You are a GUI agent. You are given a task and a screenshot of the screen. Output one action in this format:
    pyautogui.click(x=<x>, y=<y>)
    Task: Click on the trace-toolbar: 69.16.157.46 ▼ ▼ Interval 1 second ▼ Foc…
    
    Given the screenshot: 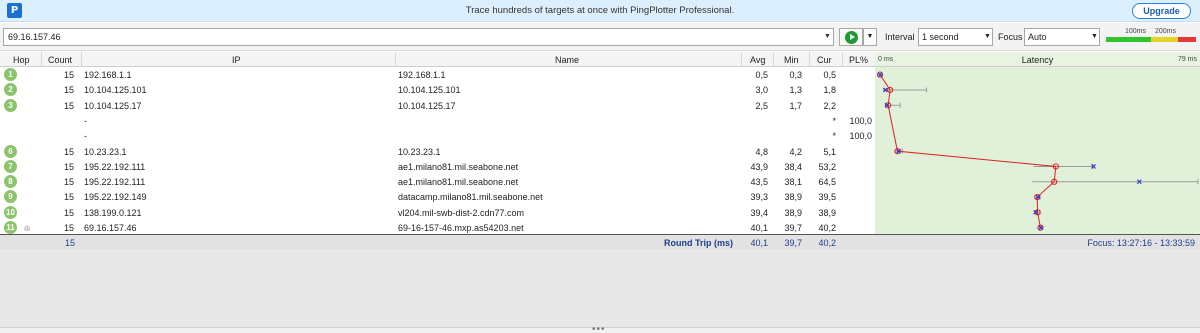 What is the action you would take?
    pyautogui.click(x=600, y=37)
    